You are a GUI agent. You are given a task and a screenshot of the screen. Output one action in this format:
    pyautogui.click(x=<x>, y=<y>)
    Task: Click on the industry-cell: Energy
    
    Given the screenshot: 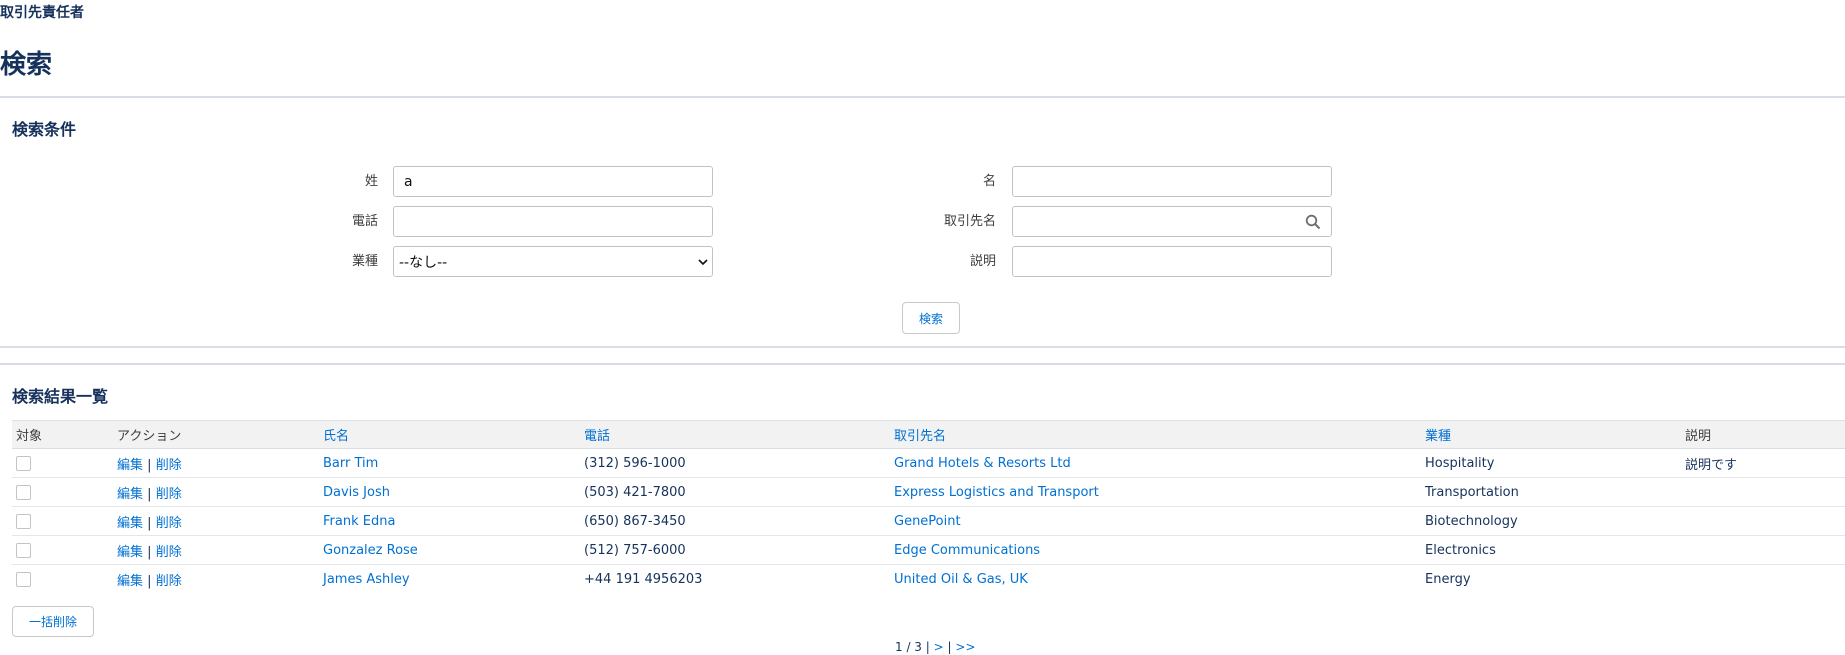 What is the action you would take?
    pyautogui.click(x=1448, y=579)
    